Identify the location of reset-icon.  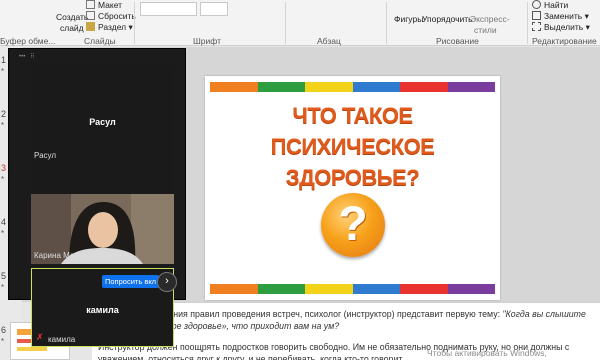
(90, 15).